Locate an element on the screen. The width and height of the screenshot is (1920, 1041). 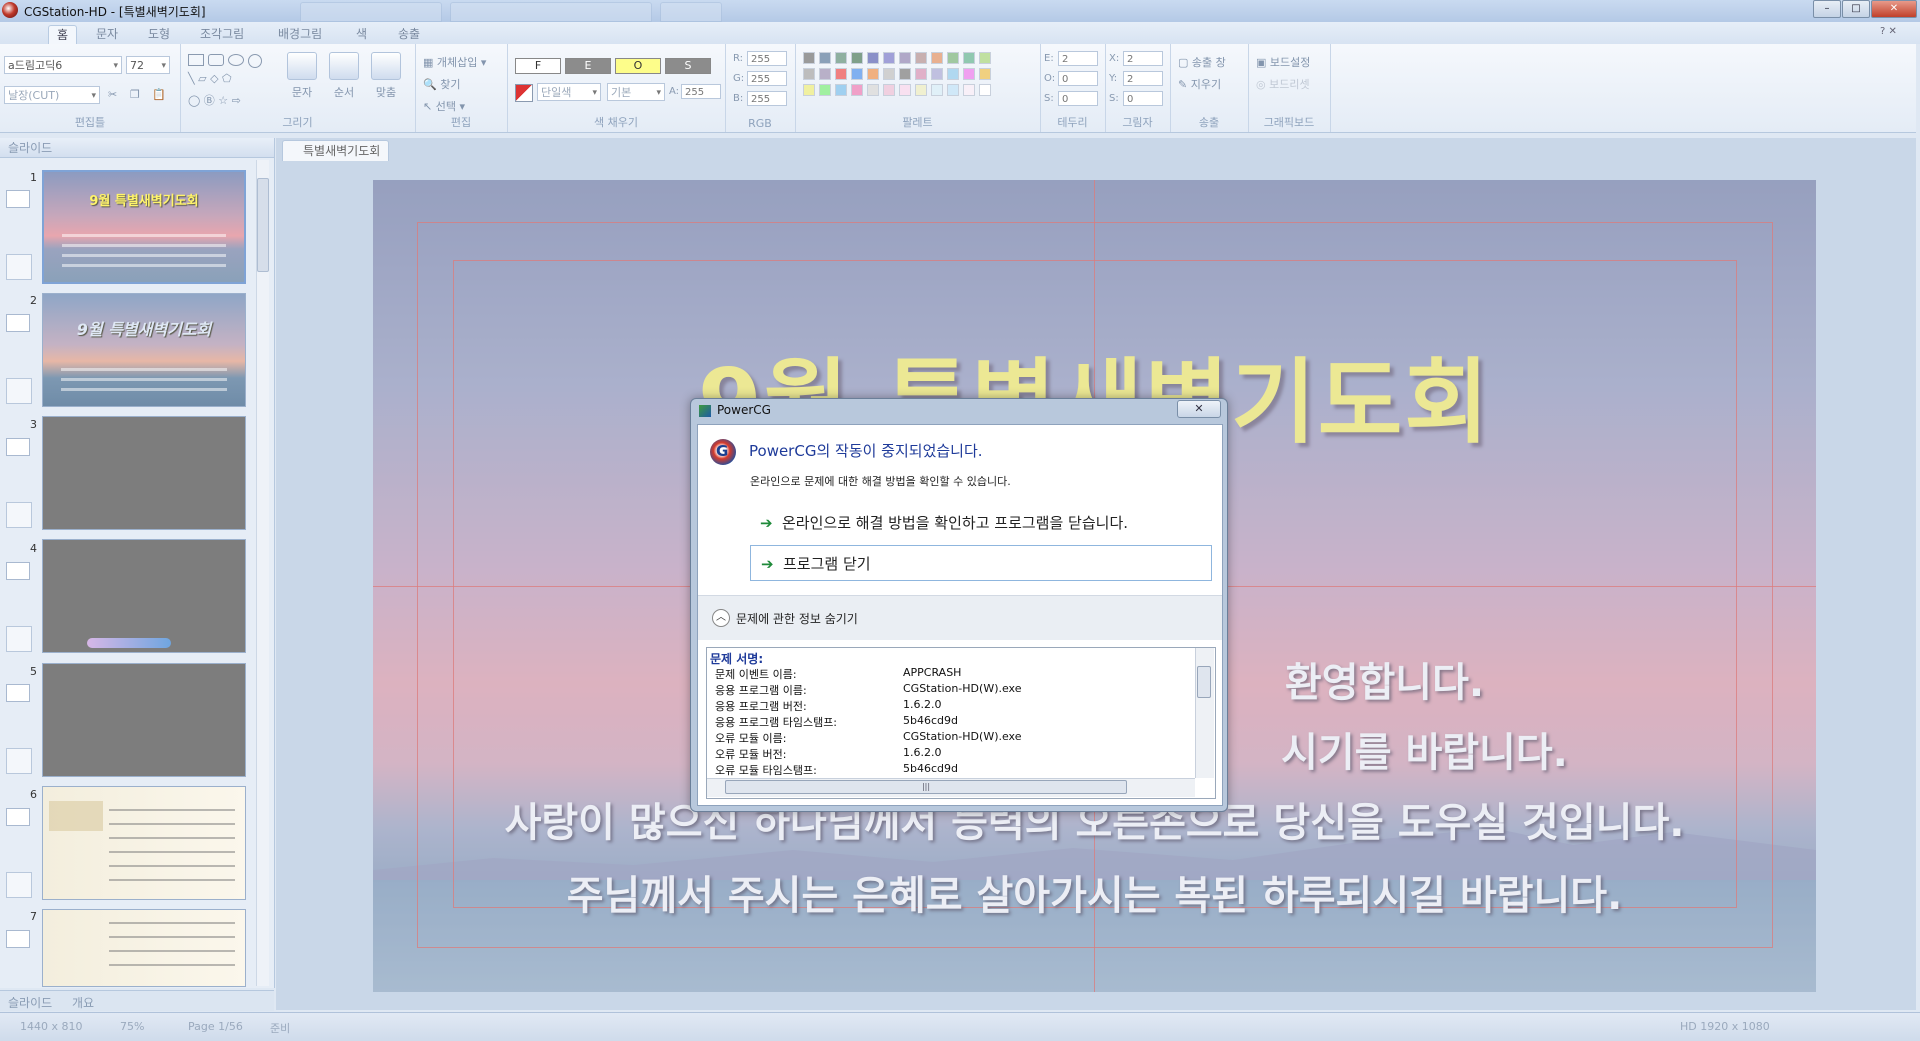
order-button: 순서 is located at coordinates (344, 76).